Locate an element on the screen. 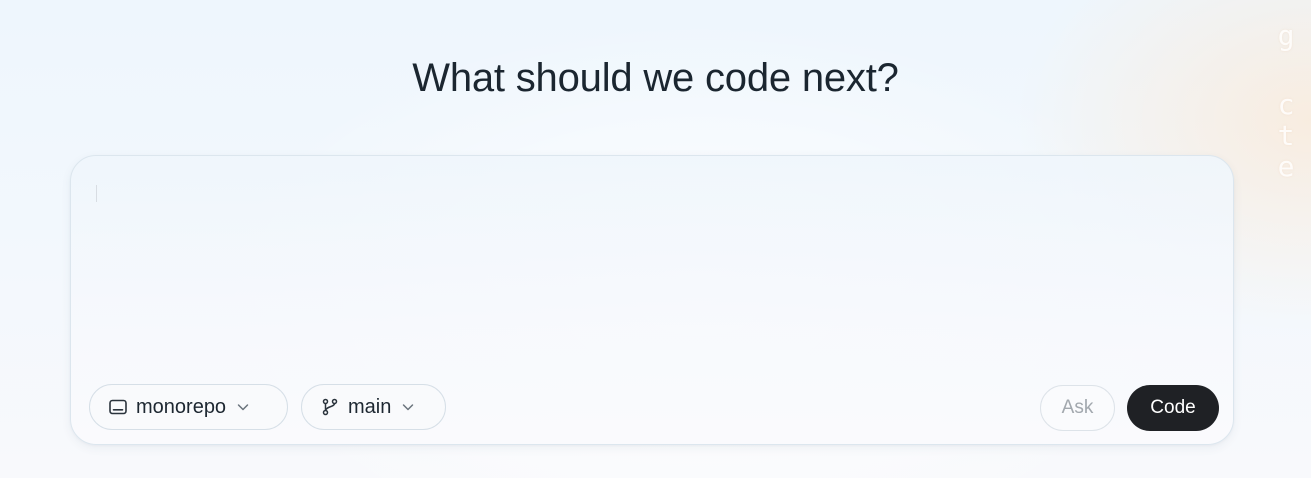  ask-button: Ask is located at coordinates (1077, 408).